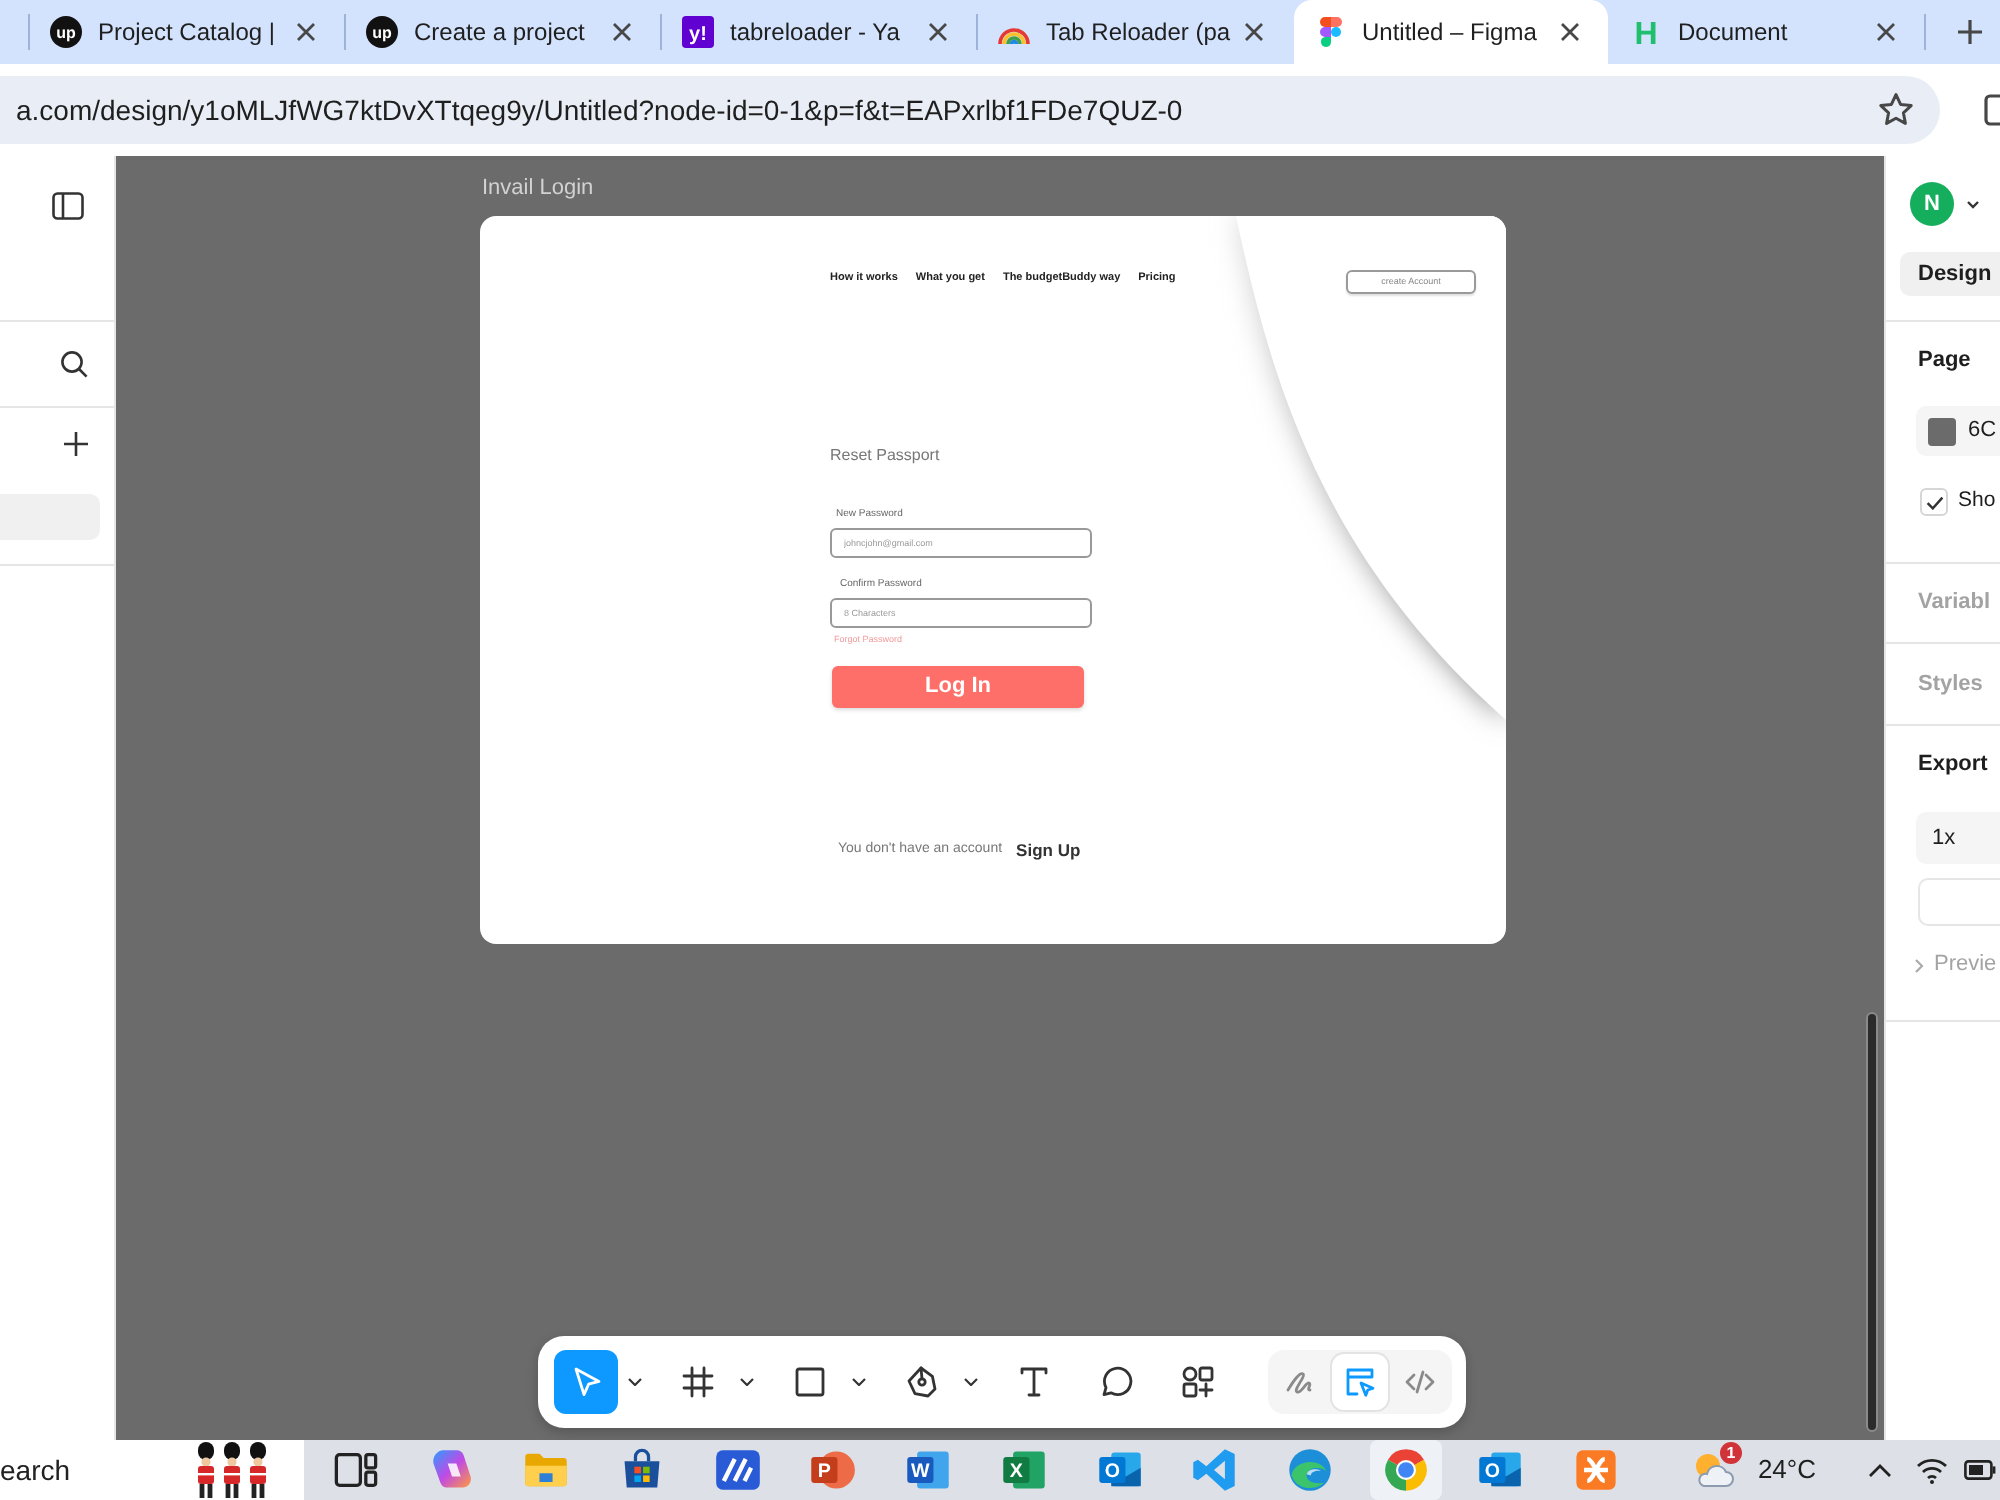  I want to click on shapes-logo-icon, so click(1330, 32).